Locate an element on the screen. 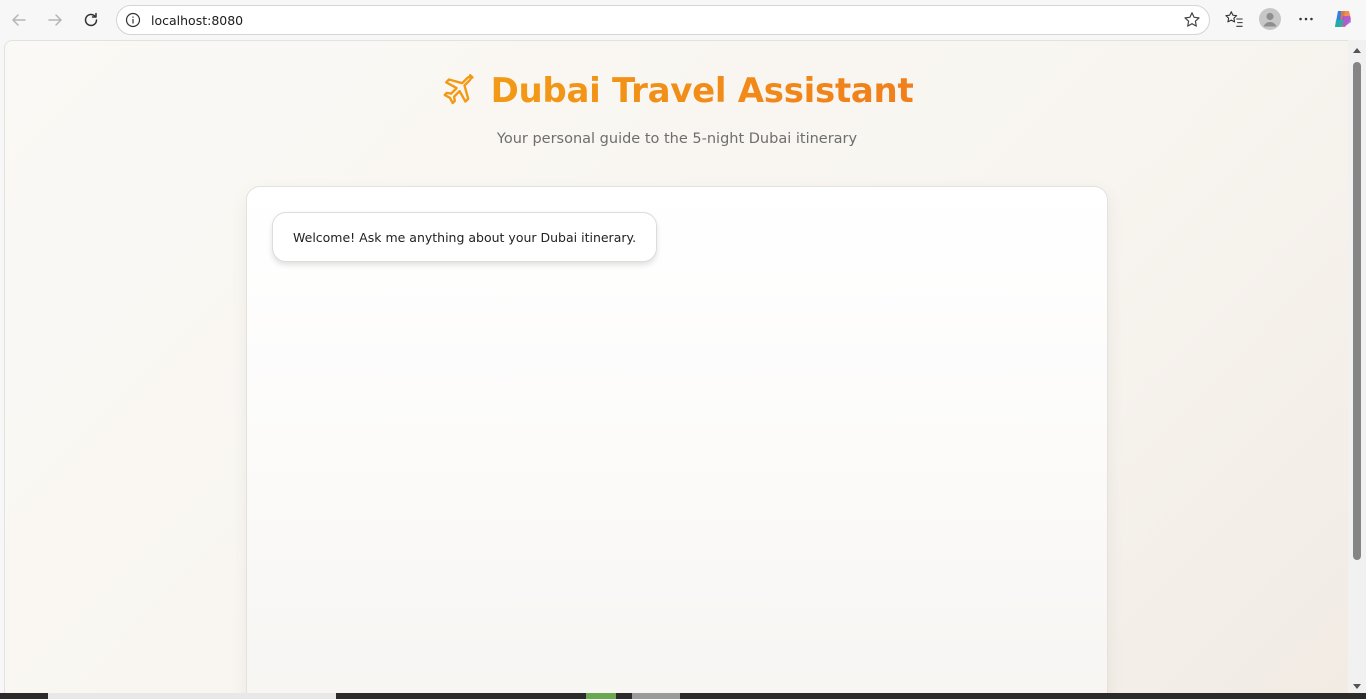 The height and width of the screenshot is (699, 1366). favorites-list-icon is located at coordinates (1234, 19).